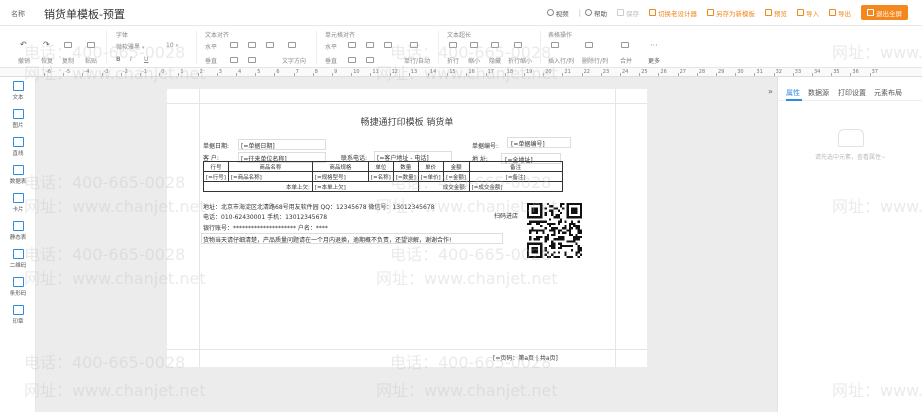 This screenshot has width=922, height=412. What do you see at coordinates (131, 59) in the screenshot?
I see `italic-button: I` at bounding box center [131, 59].